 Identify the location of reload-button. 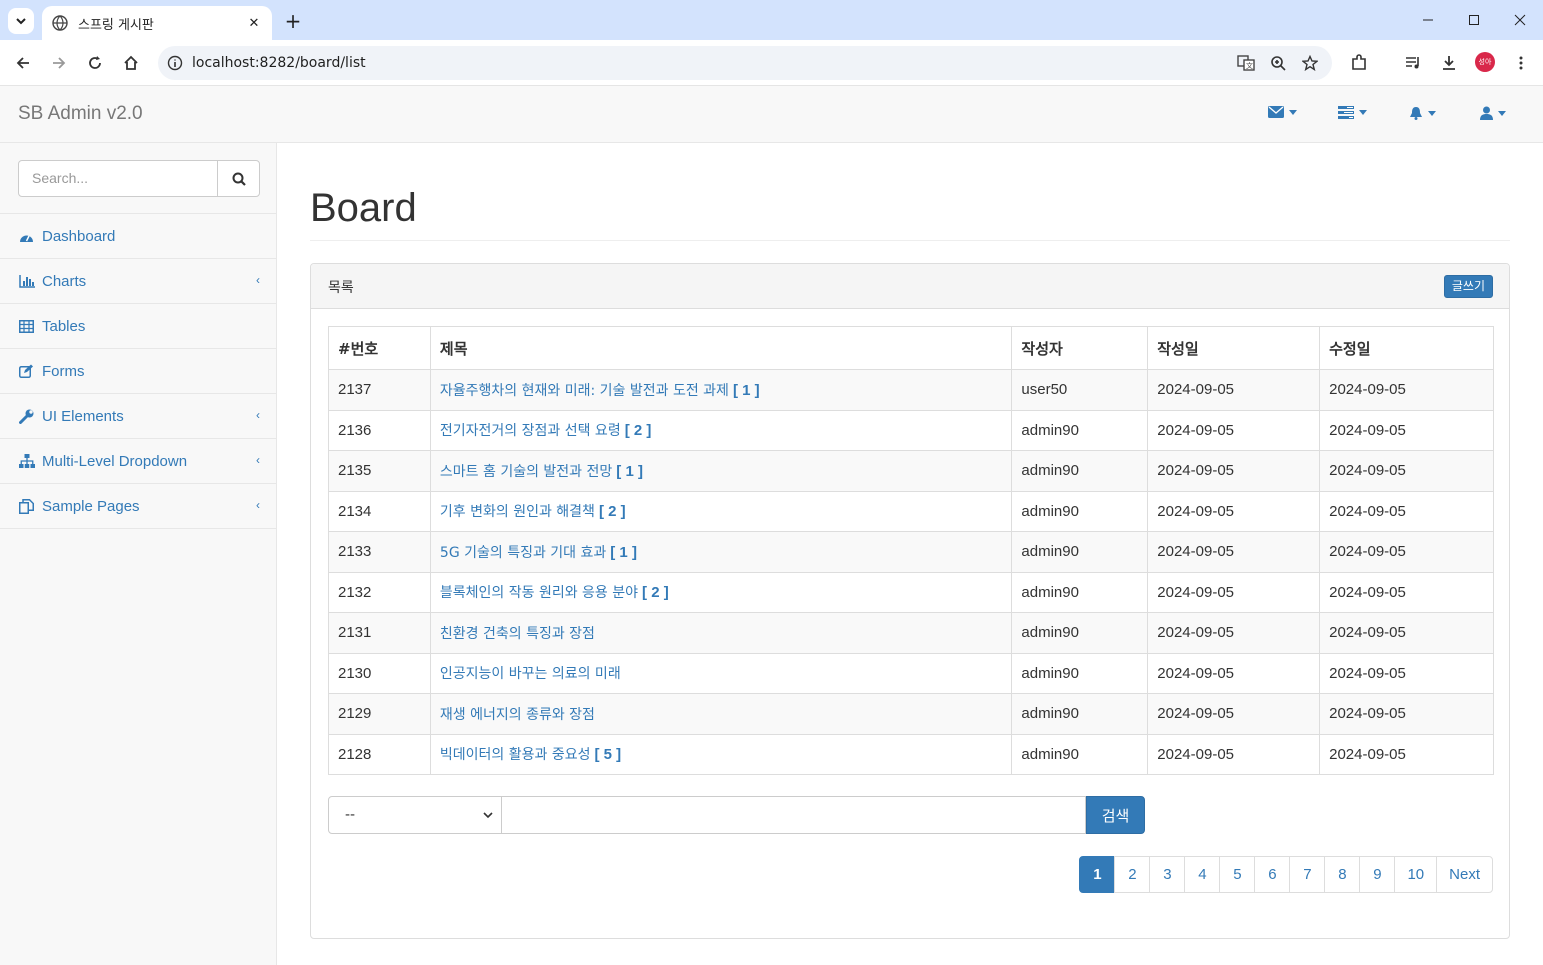
(95, 63).